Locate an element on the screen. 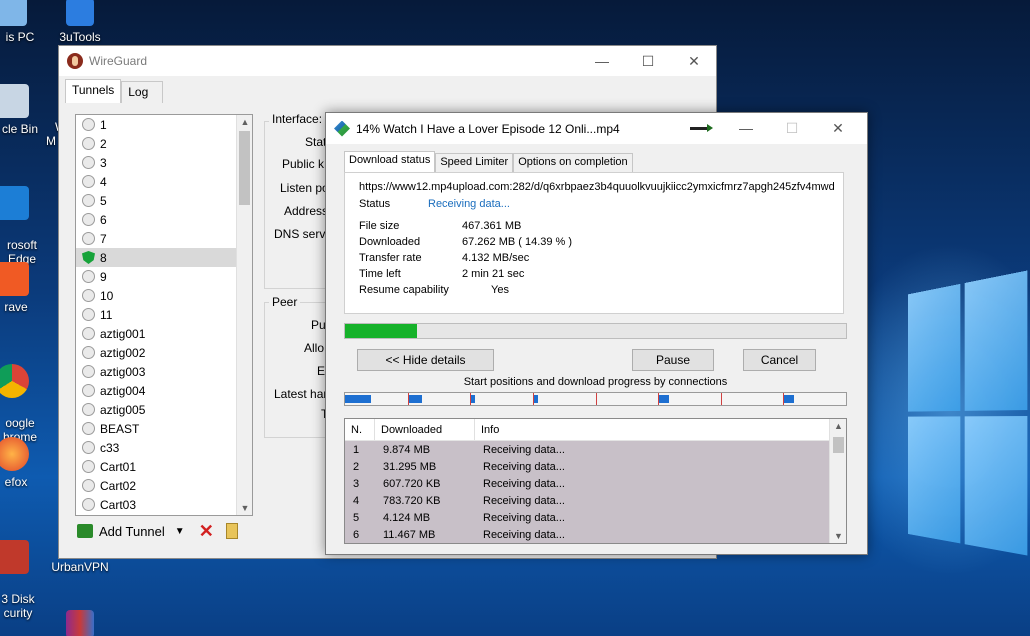  tunnel-name: aztig002 is located at coordinates (123, 352).